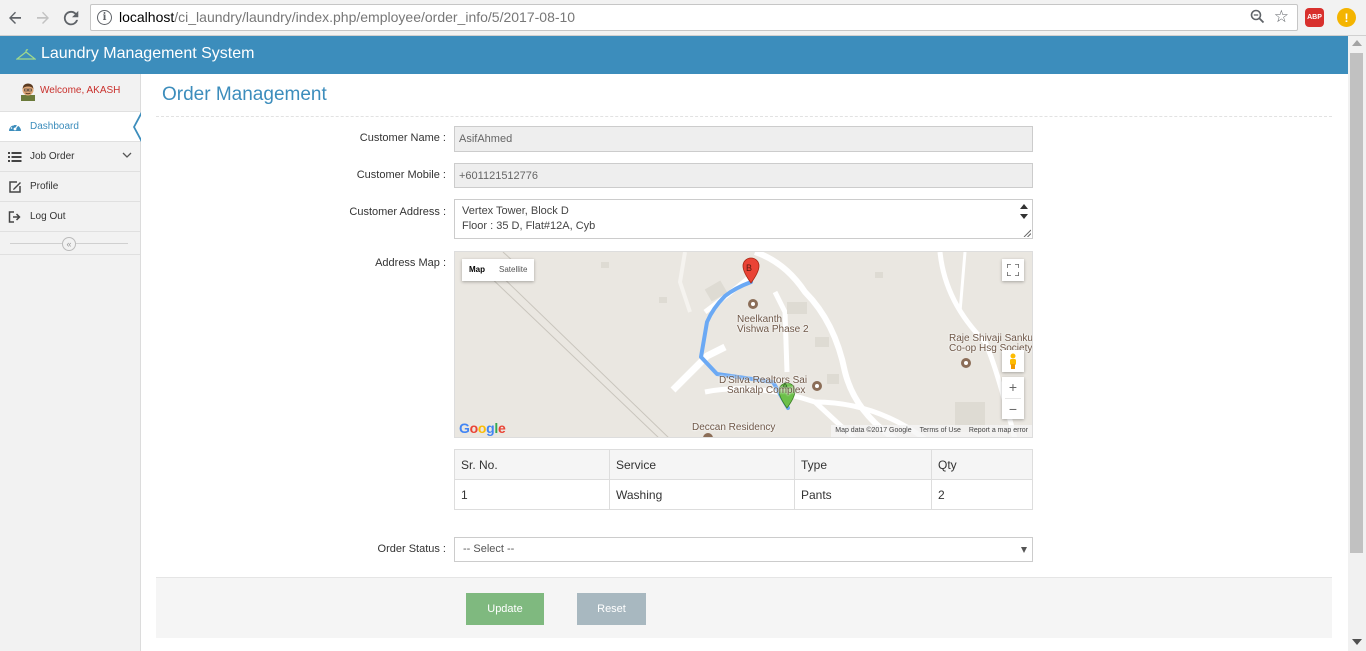  What do you see at coordinates (482, 428) in the screenshot?
I see `google-logo: Google` at bounding box center [482, 428].